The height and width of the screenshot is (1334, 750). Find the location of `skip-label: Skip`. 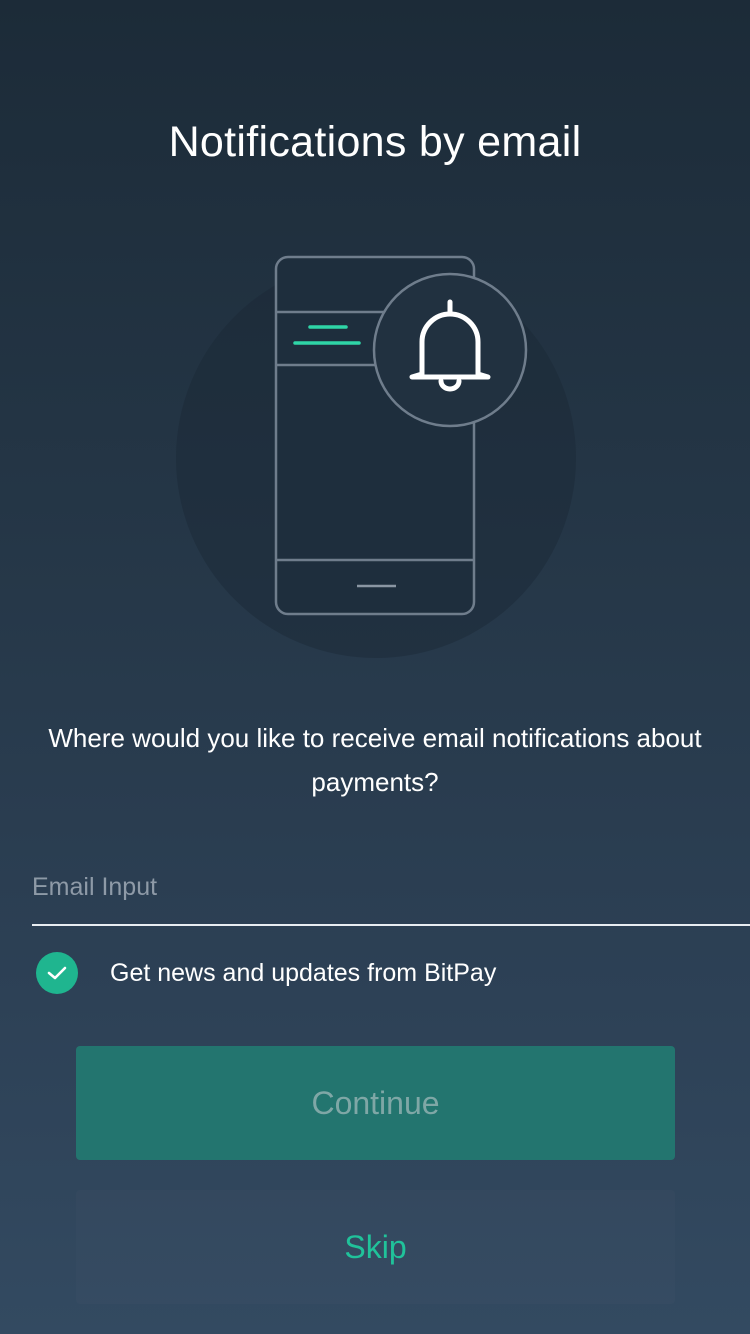

skip-label: Skip is located at coordinates (375, 1246).